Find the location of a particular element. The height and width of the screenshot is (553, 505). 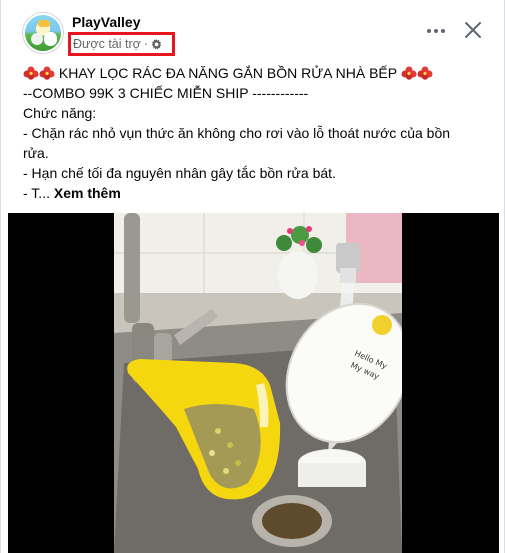

page-avatar is located at coordinates (43, 33).